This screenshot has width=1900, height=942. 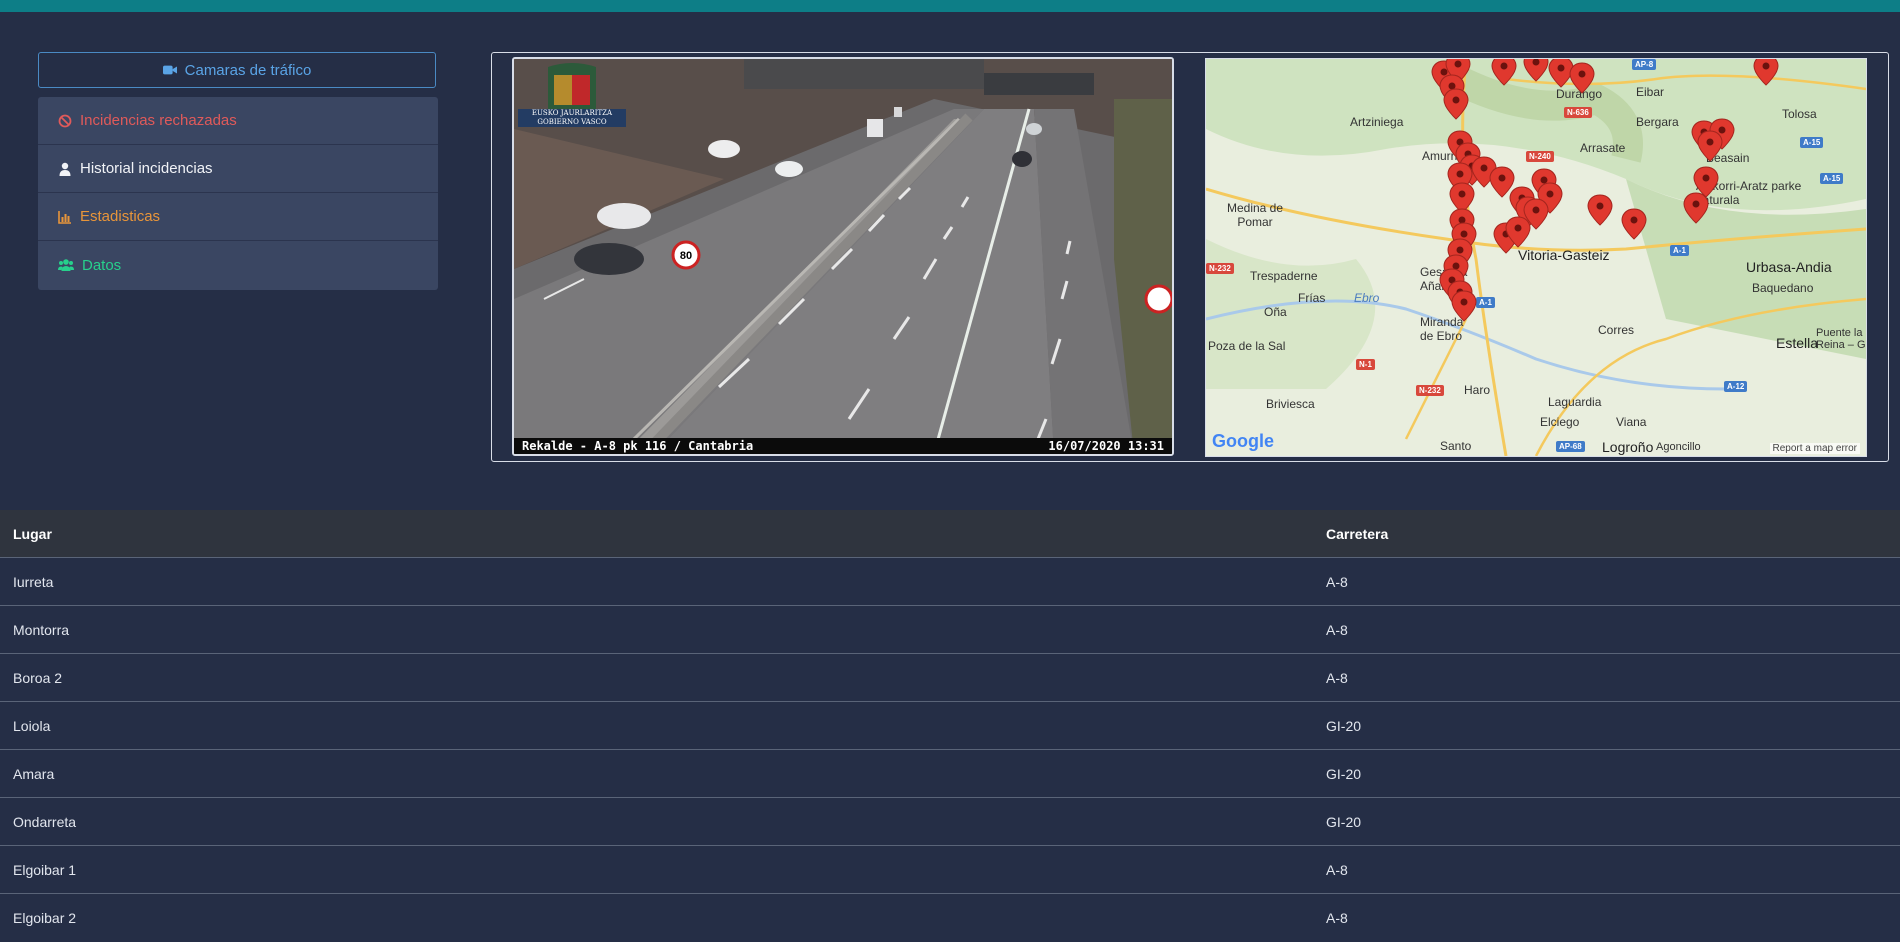 I want to click on logo-line-1: EUSKO JAURLARITZA, so click(x=572, y=113).